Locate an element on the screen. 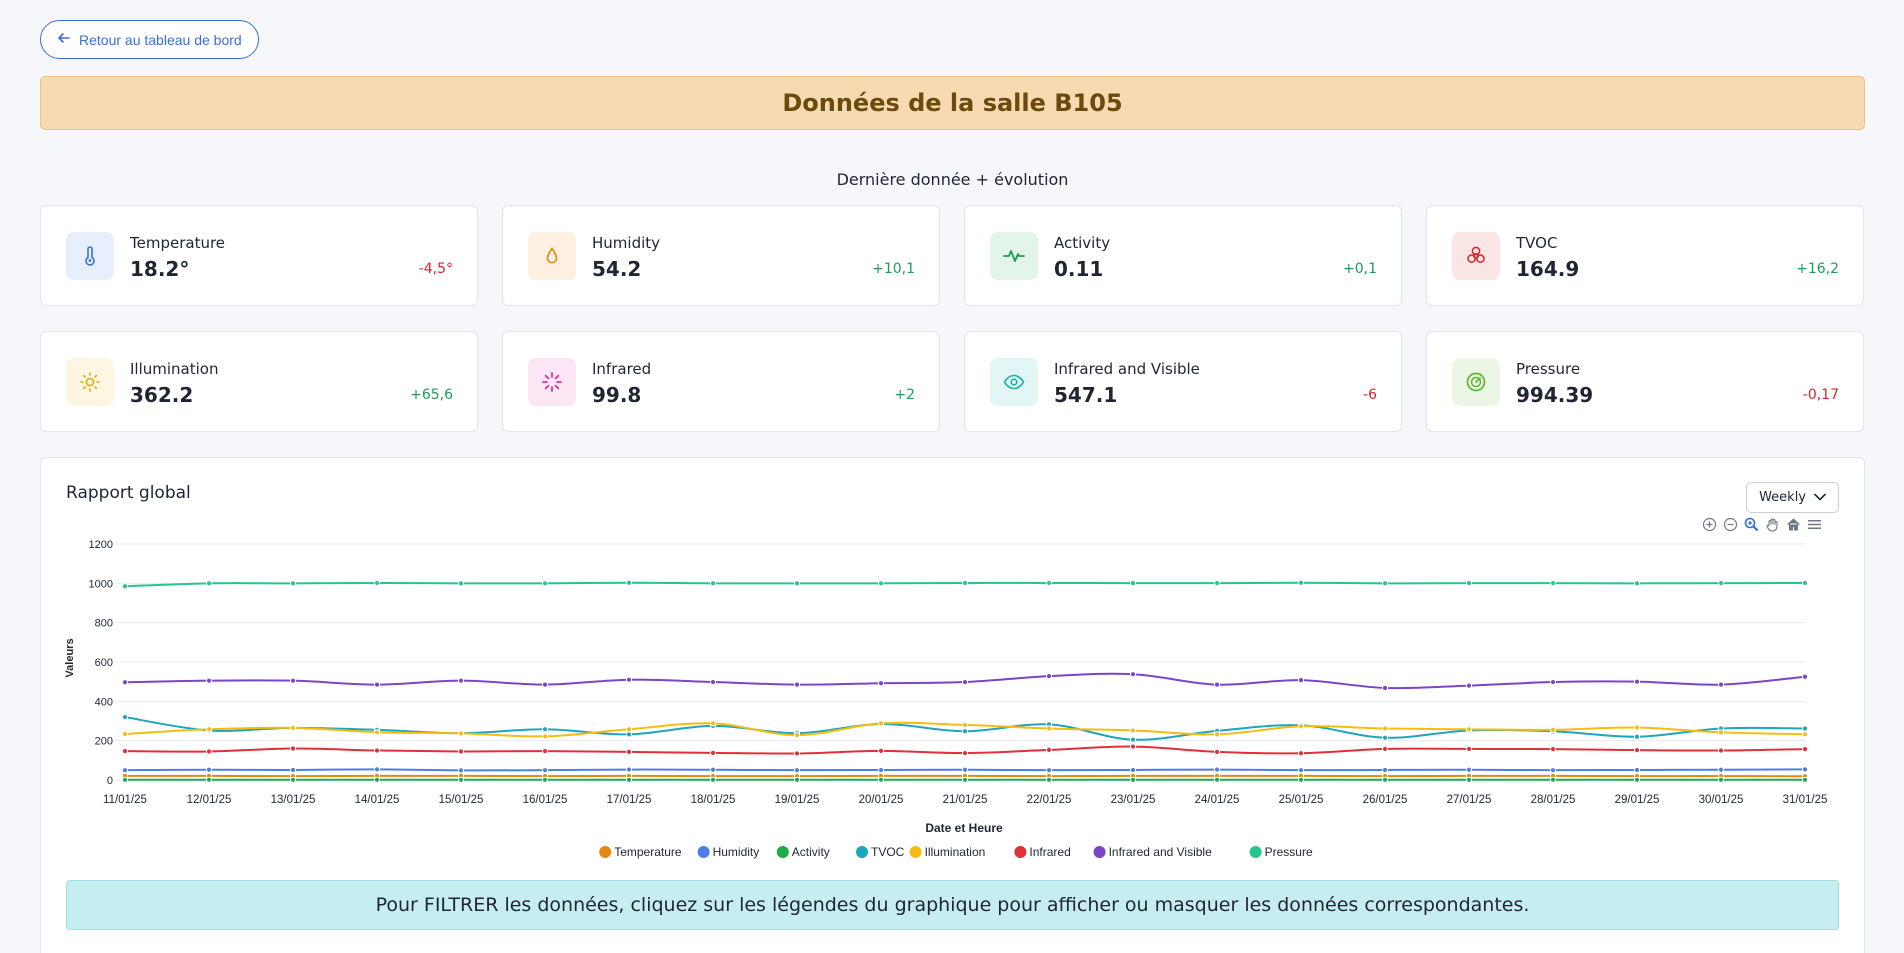 This screenshot has width=1904, height=953. metric-label: Infrared and Visible is located at coordinates (1127, 369).